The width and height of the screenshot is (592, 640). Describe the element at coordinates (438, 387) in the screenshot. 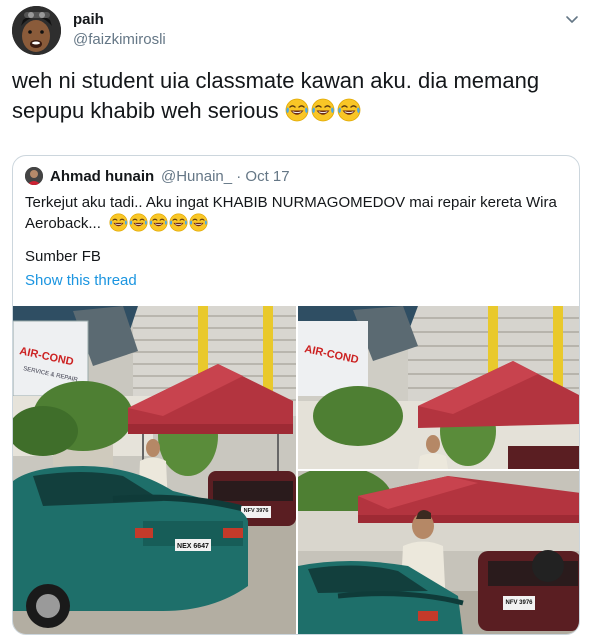

I see `photo-2: AIR-COND` at that location.